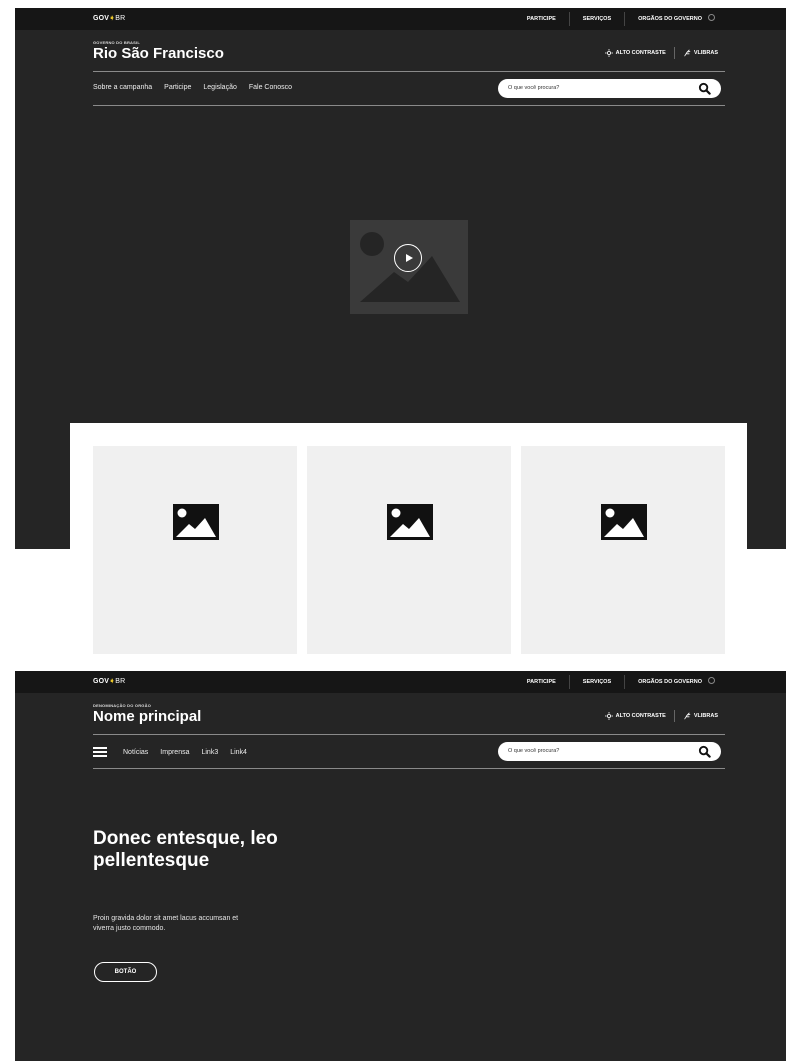 This screenshot has width=788, height=1063. Describe the element at coordinates (147, 716) in the screenshot. I see `page-title: Nome principal` at that location.